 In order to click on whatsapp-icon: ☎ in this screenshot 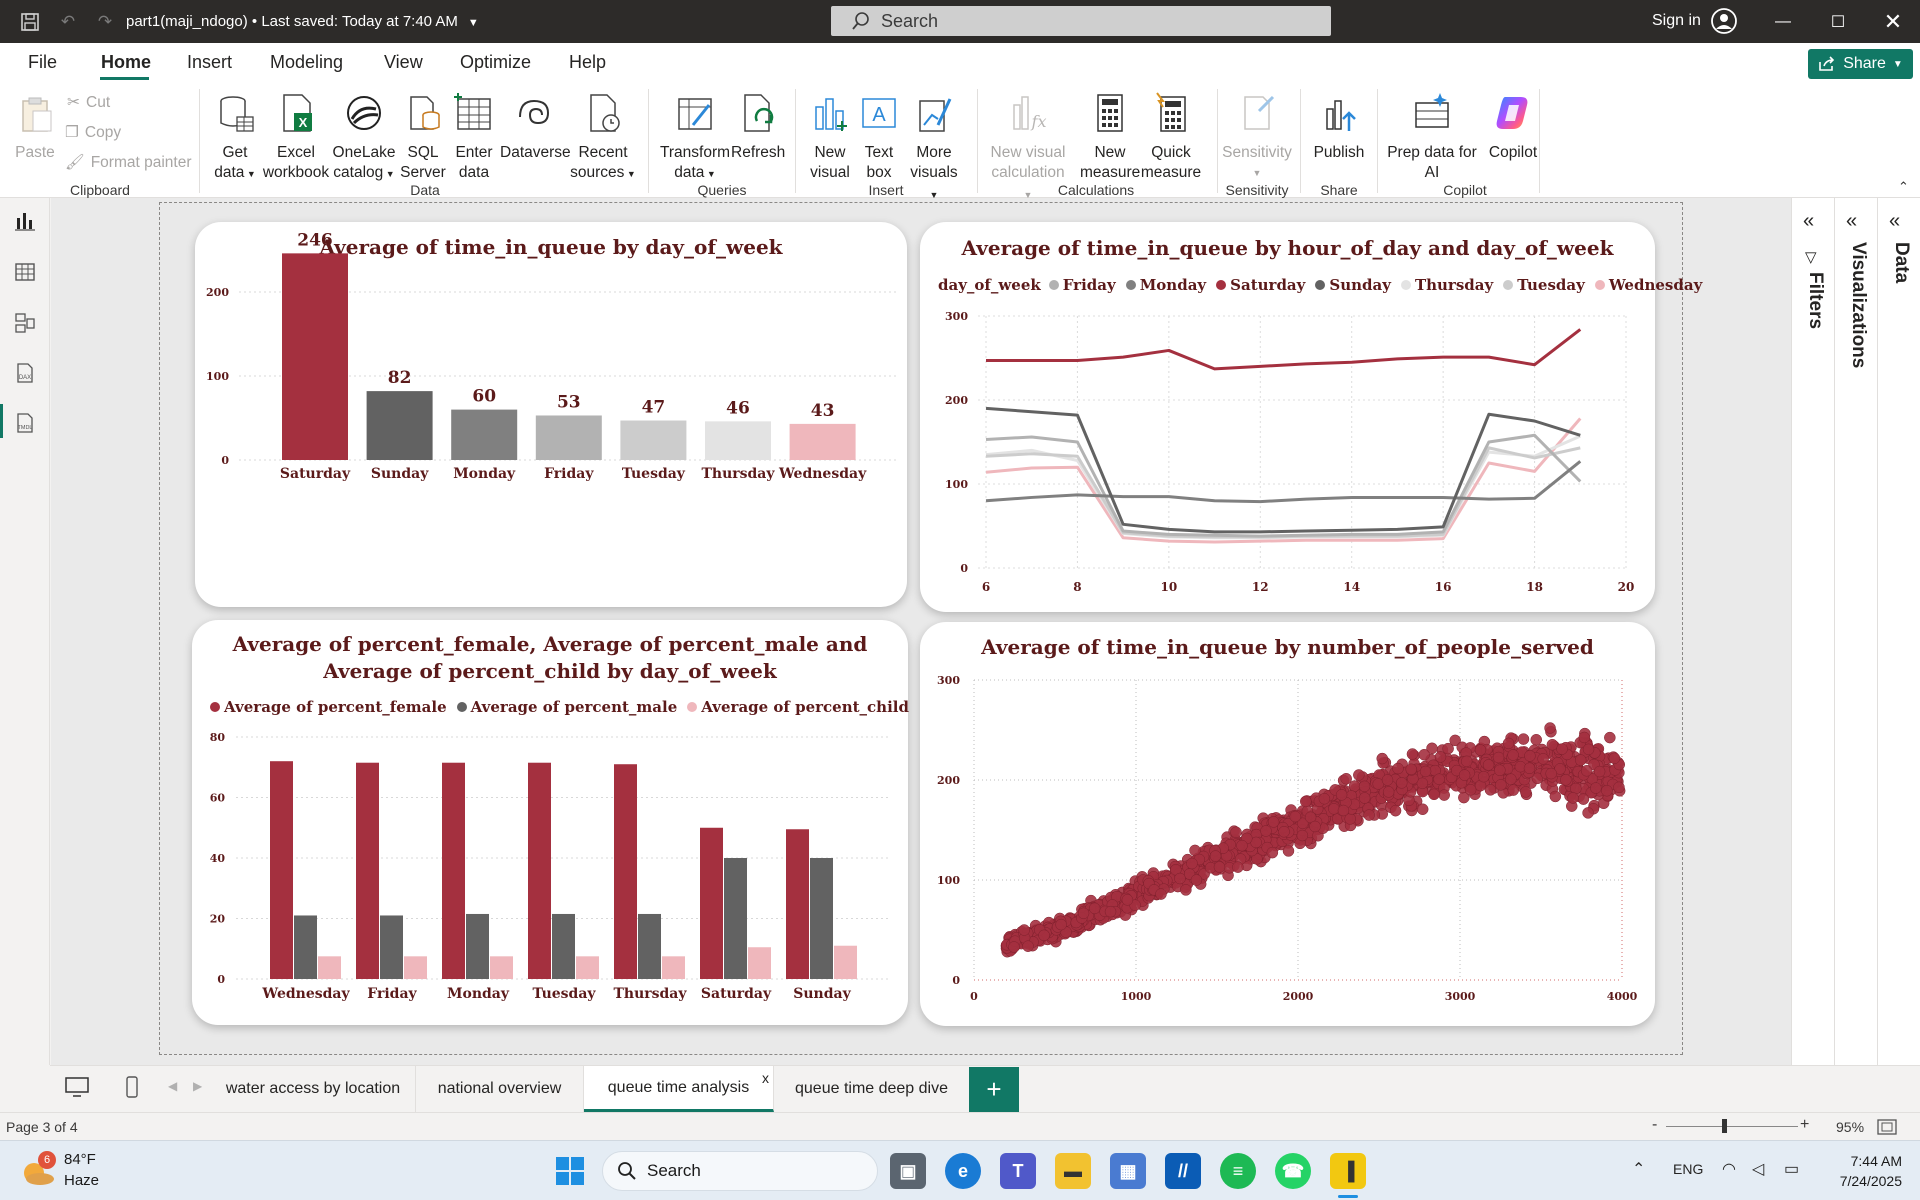, I will do `click(1293, 1171)`.